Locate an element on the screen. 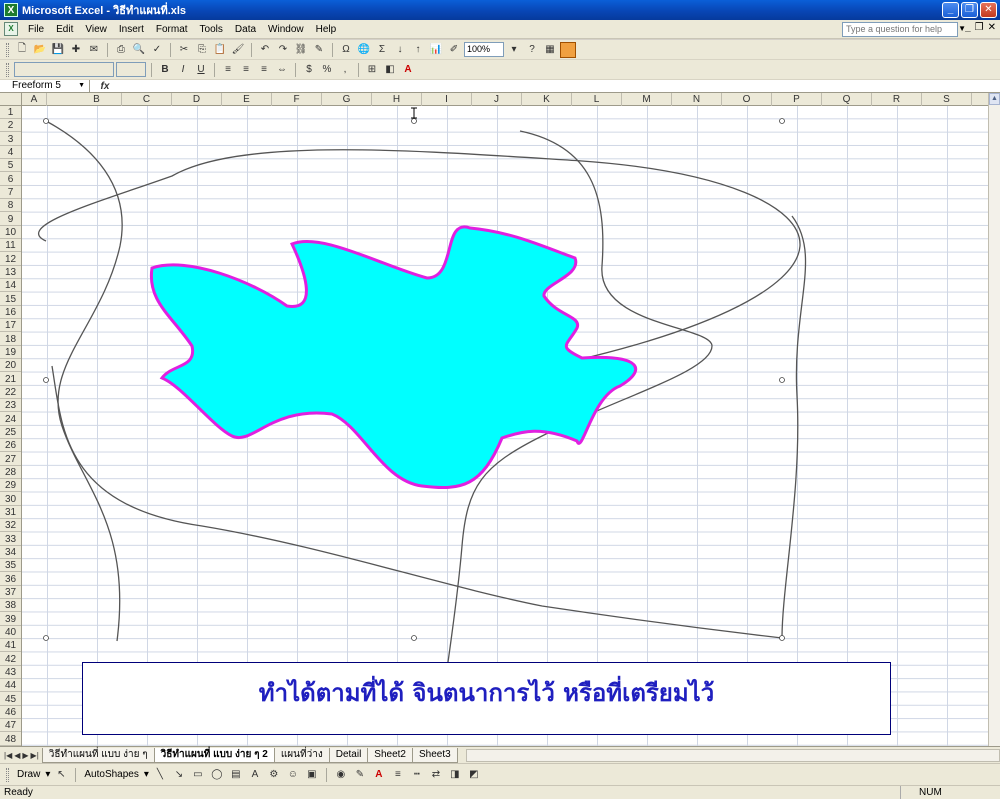 This screenshot has height=799, width=1000. row-header-3: 3 is located at coordinates (10, 139).